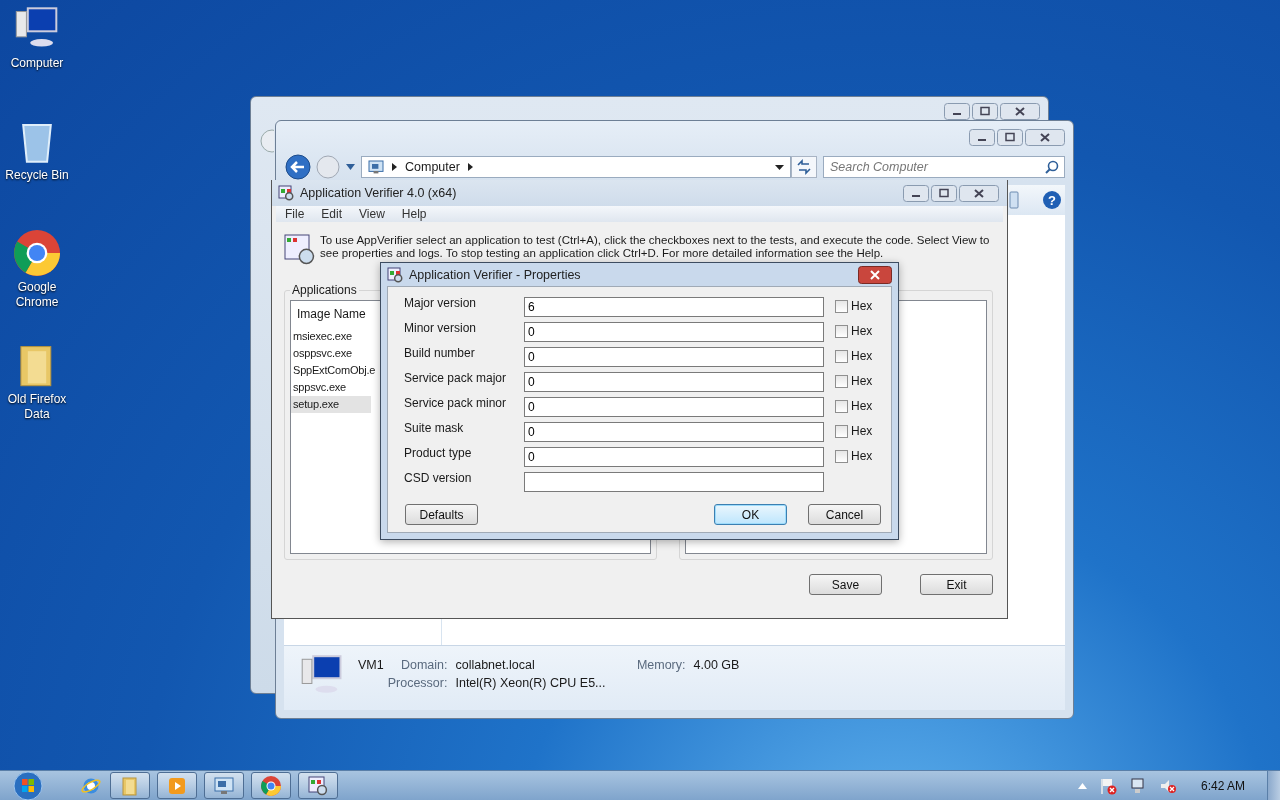 The height and width of the screenshot is (800, 1280). What do you see at coordinates (331, 353) in the screenshot?
I see `list-item: osppsvc.exe` at bounding box center [331, 353].